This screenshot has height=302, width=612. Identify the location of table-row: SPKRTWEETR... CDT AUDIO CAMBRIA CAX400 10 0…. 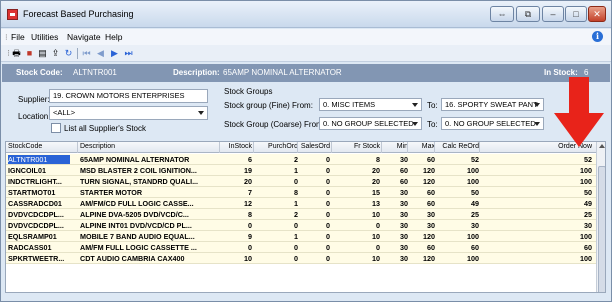
(301, 258).